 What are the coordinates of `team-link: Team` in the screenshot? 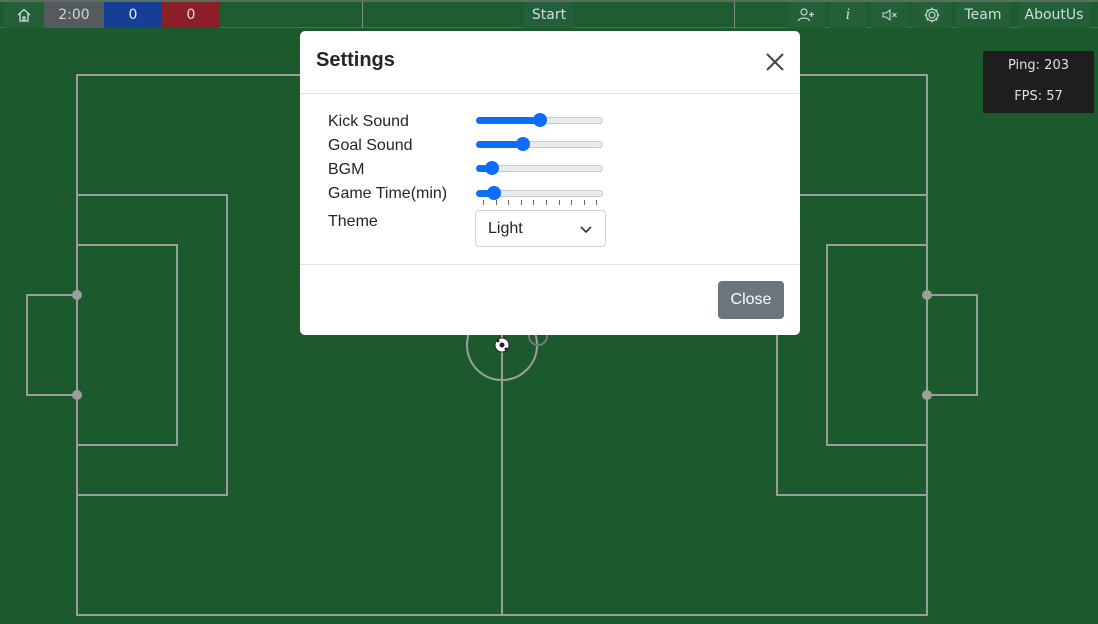 It's located at (983, 15).